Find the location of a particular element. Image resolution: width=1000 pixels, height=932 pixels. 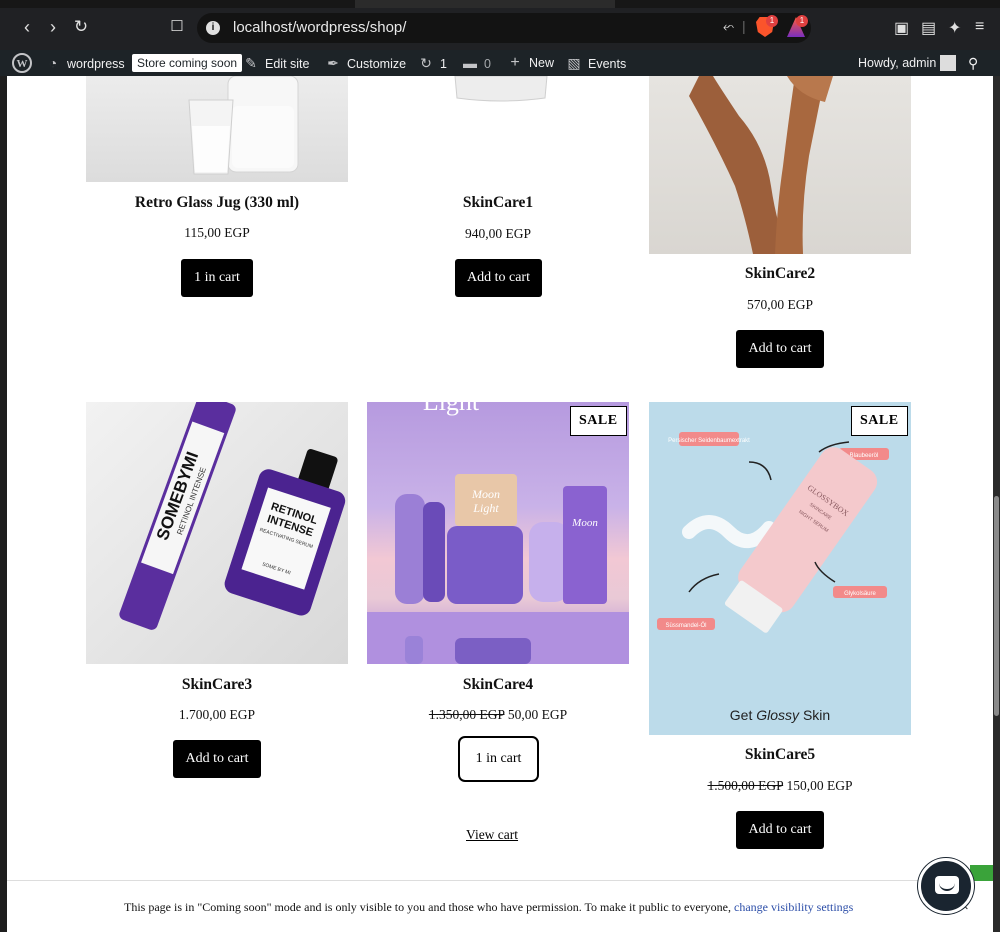

product-image-retro-glass-jug is located at coordinates (217, 129).